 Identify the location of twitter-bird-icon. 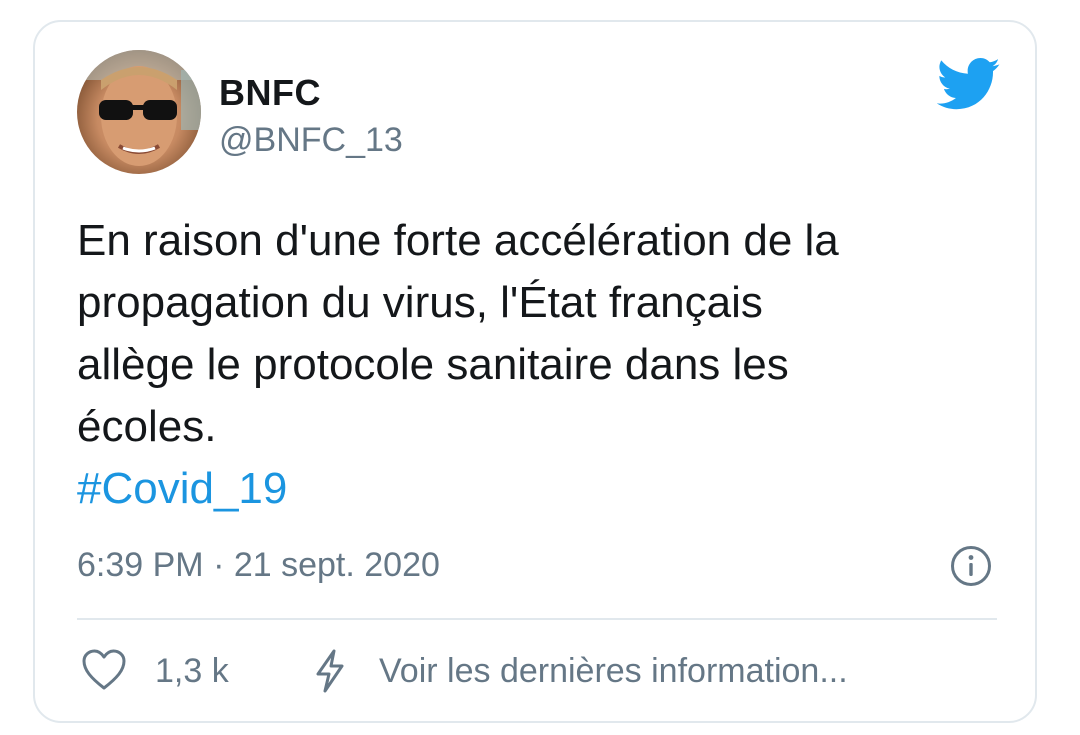
(968, 84).